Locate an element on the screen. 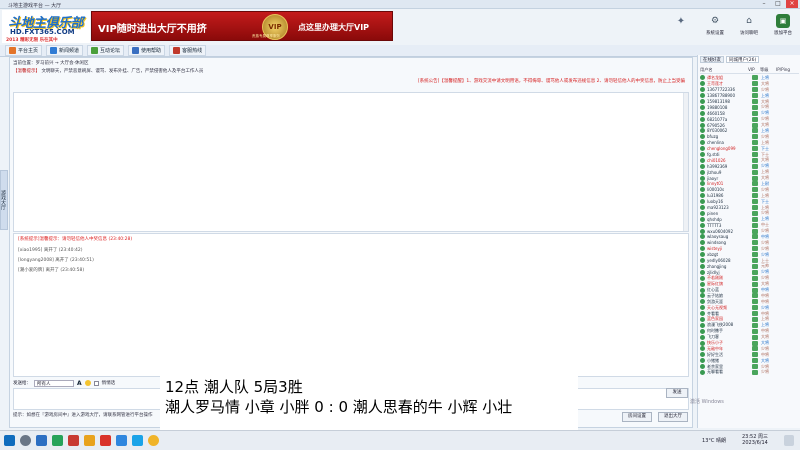  clock: 23:52 周三 2023/6/14 is located at coordinates (755, 440).